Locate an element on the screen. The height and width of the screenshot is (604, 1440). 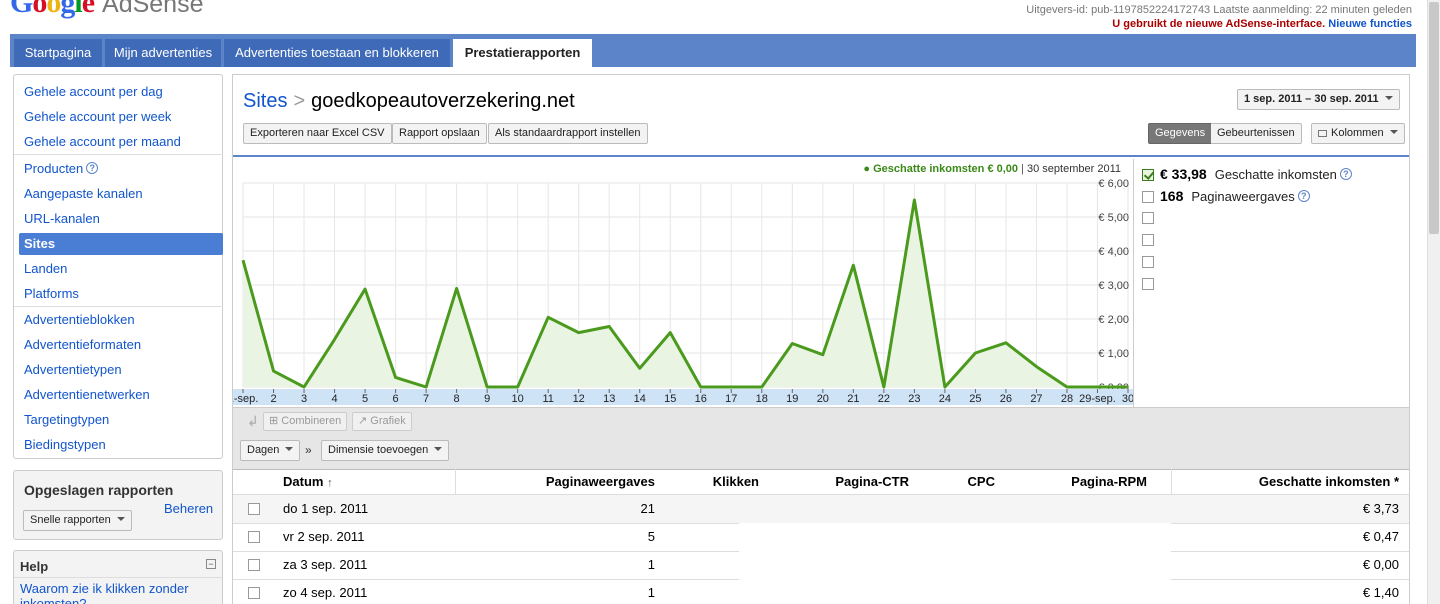
y-tick-label: € 5,00 is located at coordinates (1113, 218).